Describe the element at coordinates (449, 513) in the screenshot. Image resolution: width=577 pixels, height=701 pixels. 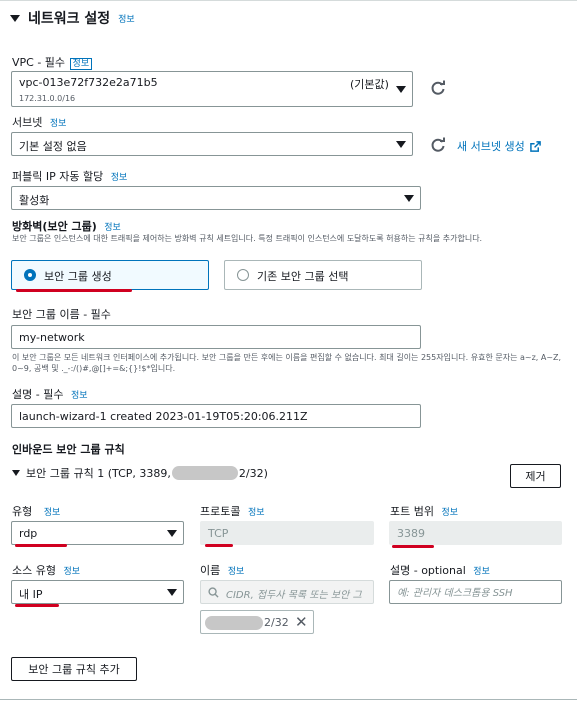
I see `port-info-link: 정보` at that location.